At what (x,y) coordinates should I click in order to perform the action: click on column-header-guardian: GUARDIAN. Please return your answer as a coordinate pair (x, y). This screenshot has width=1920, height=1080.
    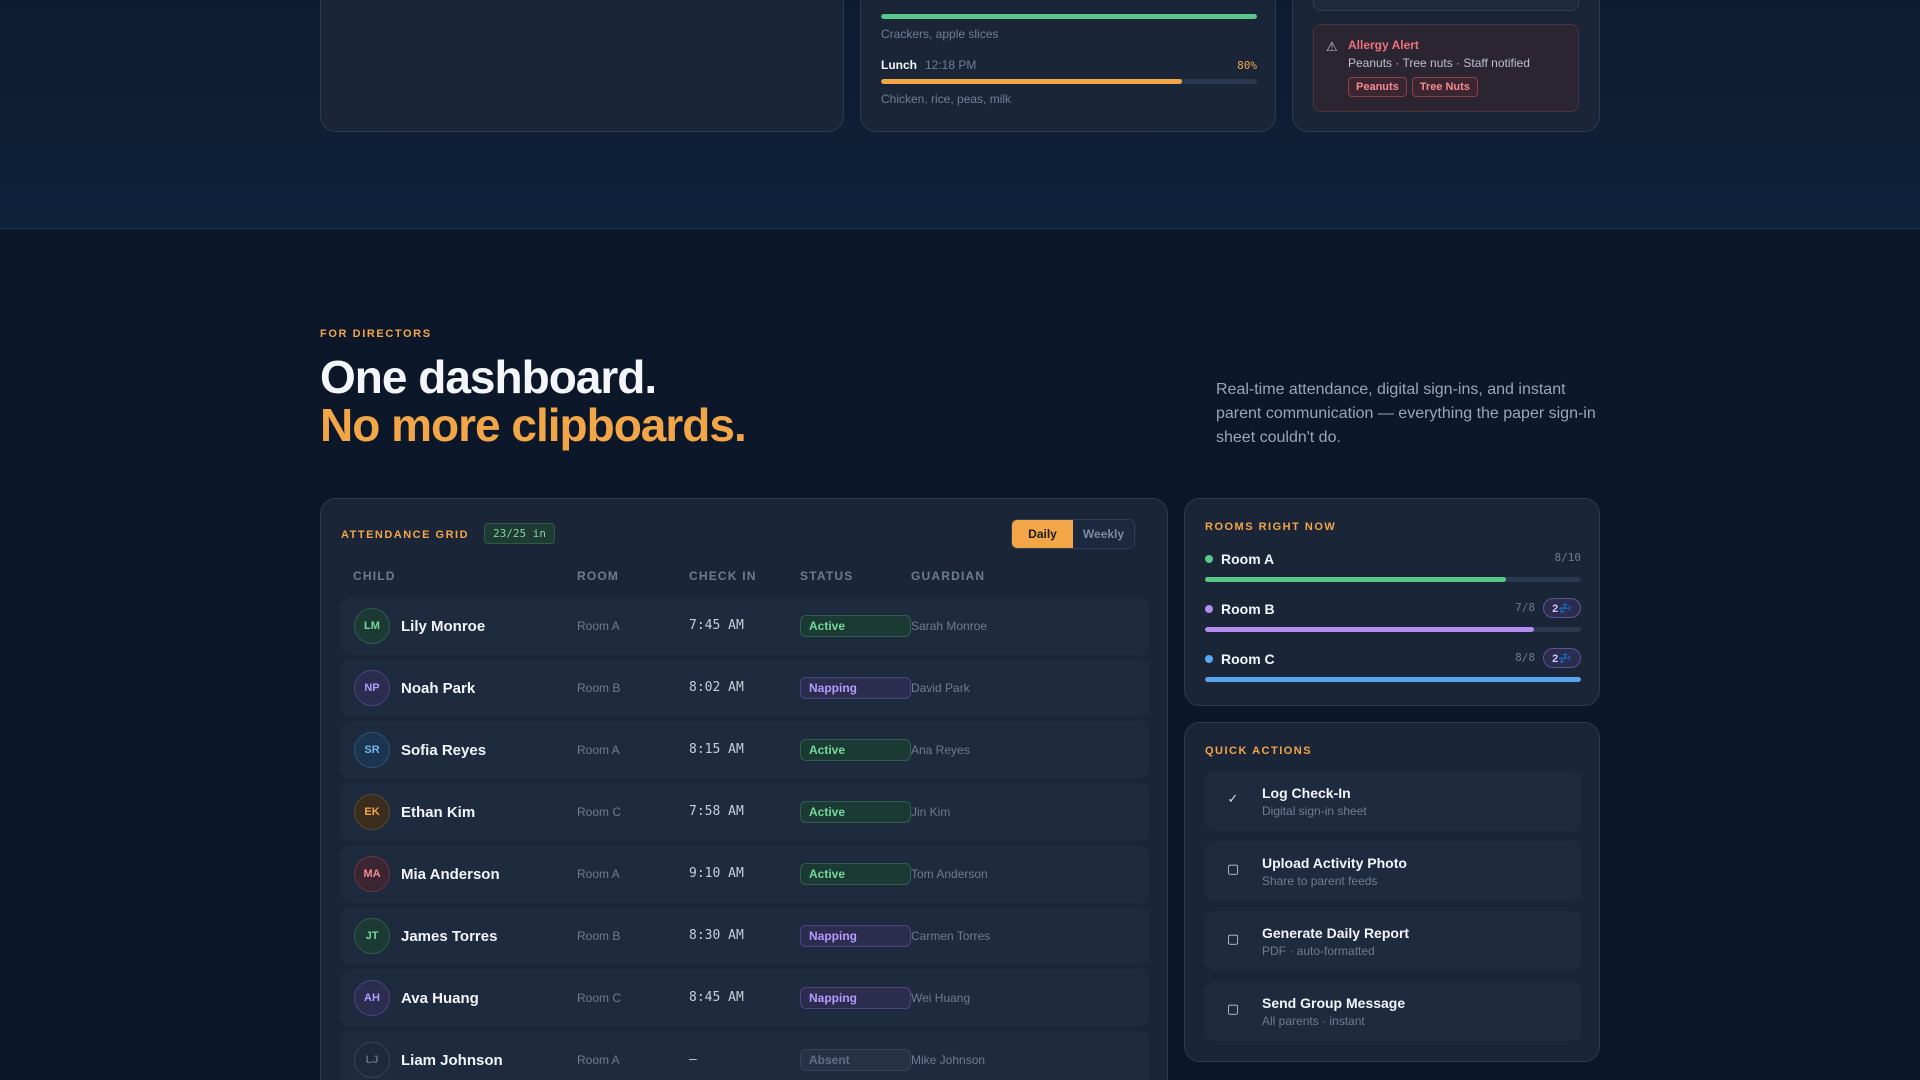
    Looking at the image, I should click on (948, 576).